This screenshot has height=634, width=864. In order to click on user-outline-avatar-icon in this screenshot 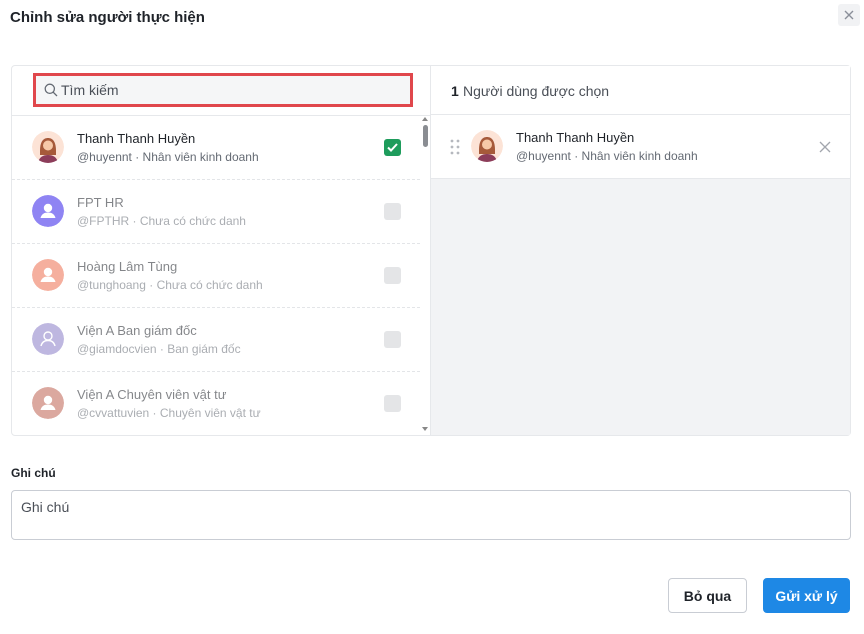, I will do `click(48, 339)`.